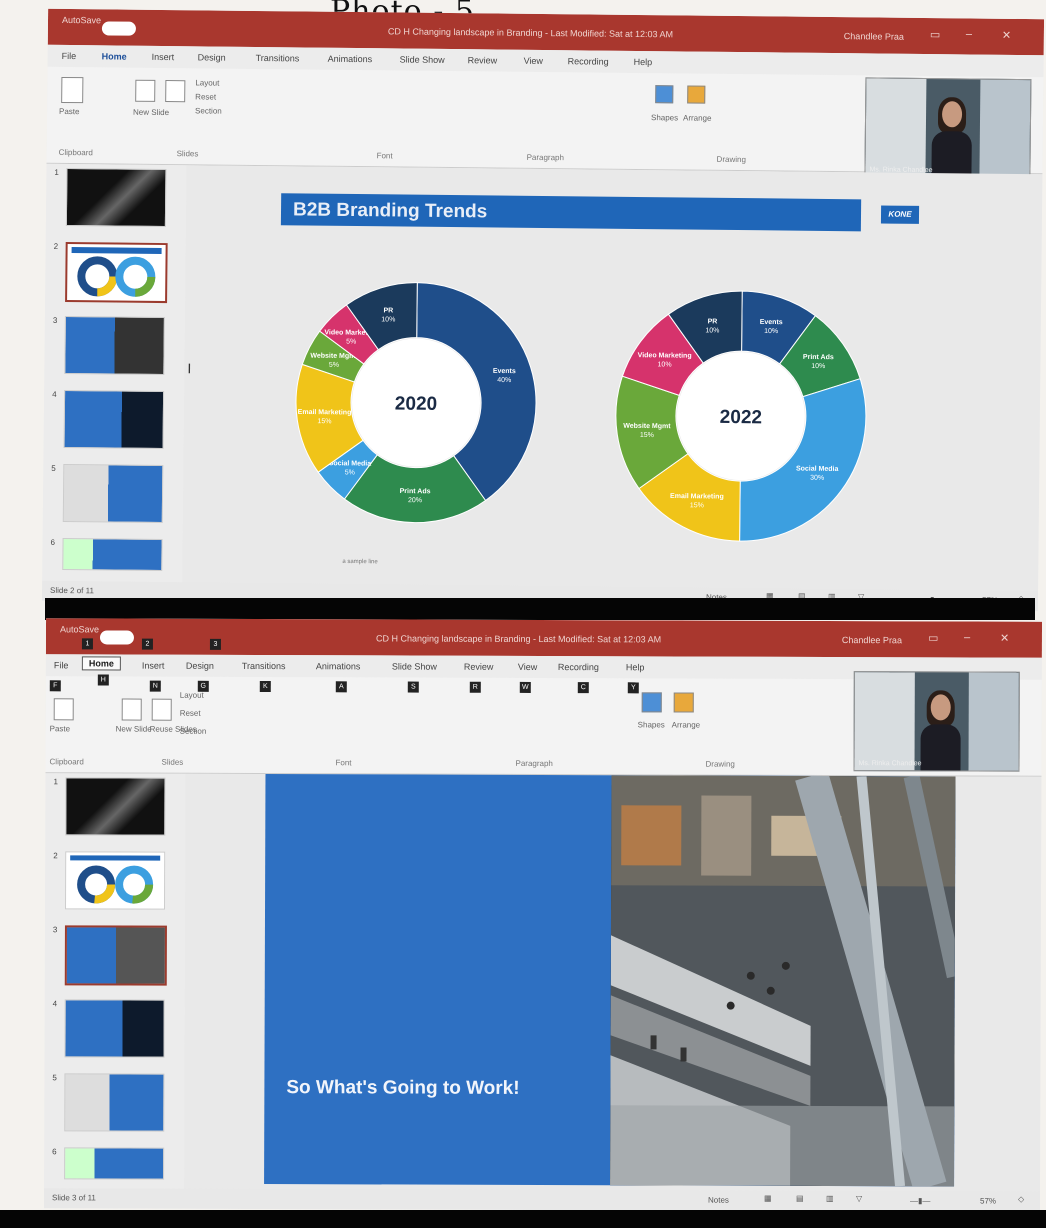  I want to click on slice-label: Video Marketing, so click(665, 356).